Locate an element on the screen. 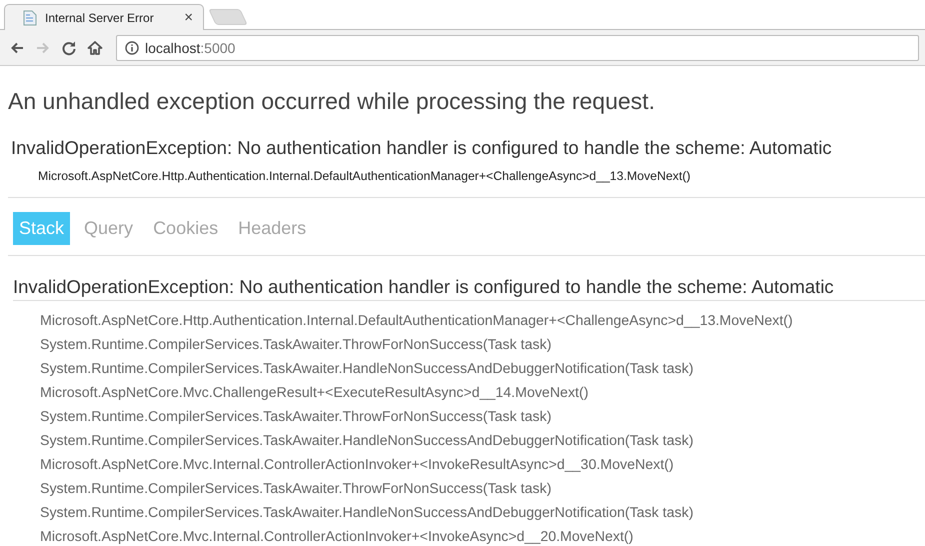 The height and width of the screenshot is (546, 925). tab: Headers is located at coordinates (272, 228).